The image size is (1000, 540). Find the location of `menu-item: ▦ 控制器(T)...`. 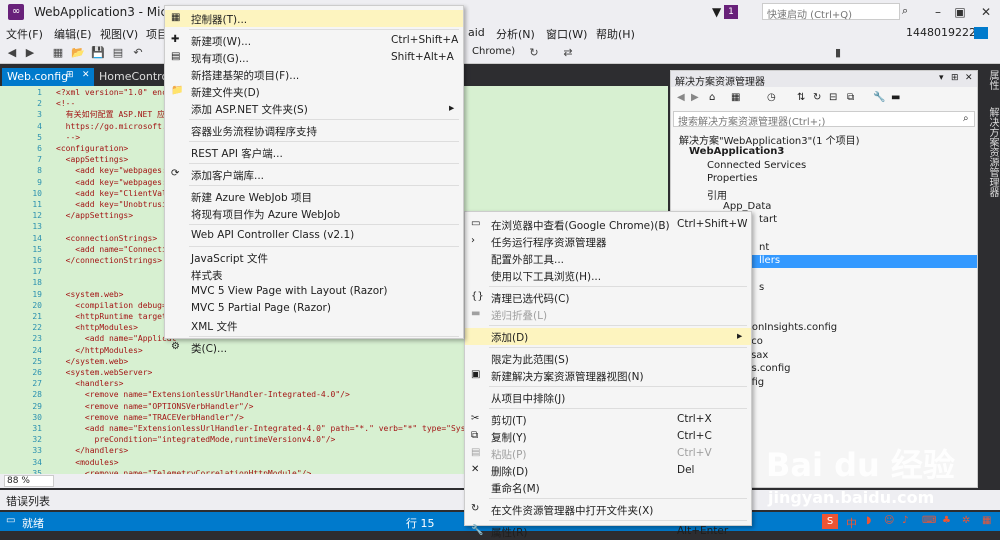

menu-item: ▦ 控制器(T)... is located at coordinates (314, 18).